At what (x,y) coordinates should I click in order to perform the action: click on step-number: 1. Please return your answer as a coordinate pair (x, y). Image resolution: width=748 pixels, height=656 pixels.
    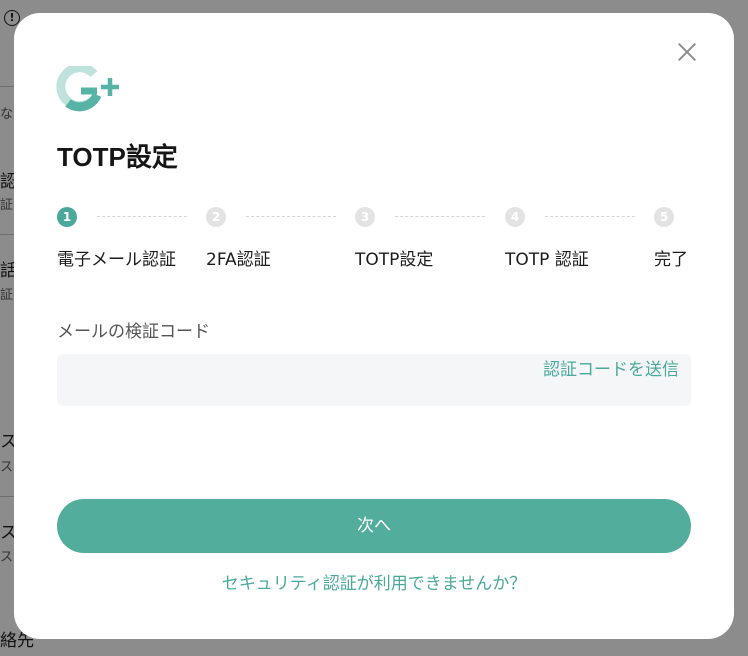
    Looking at the image, I should click on (67, 217).